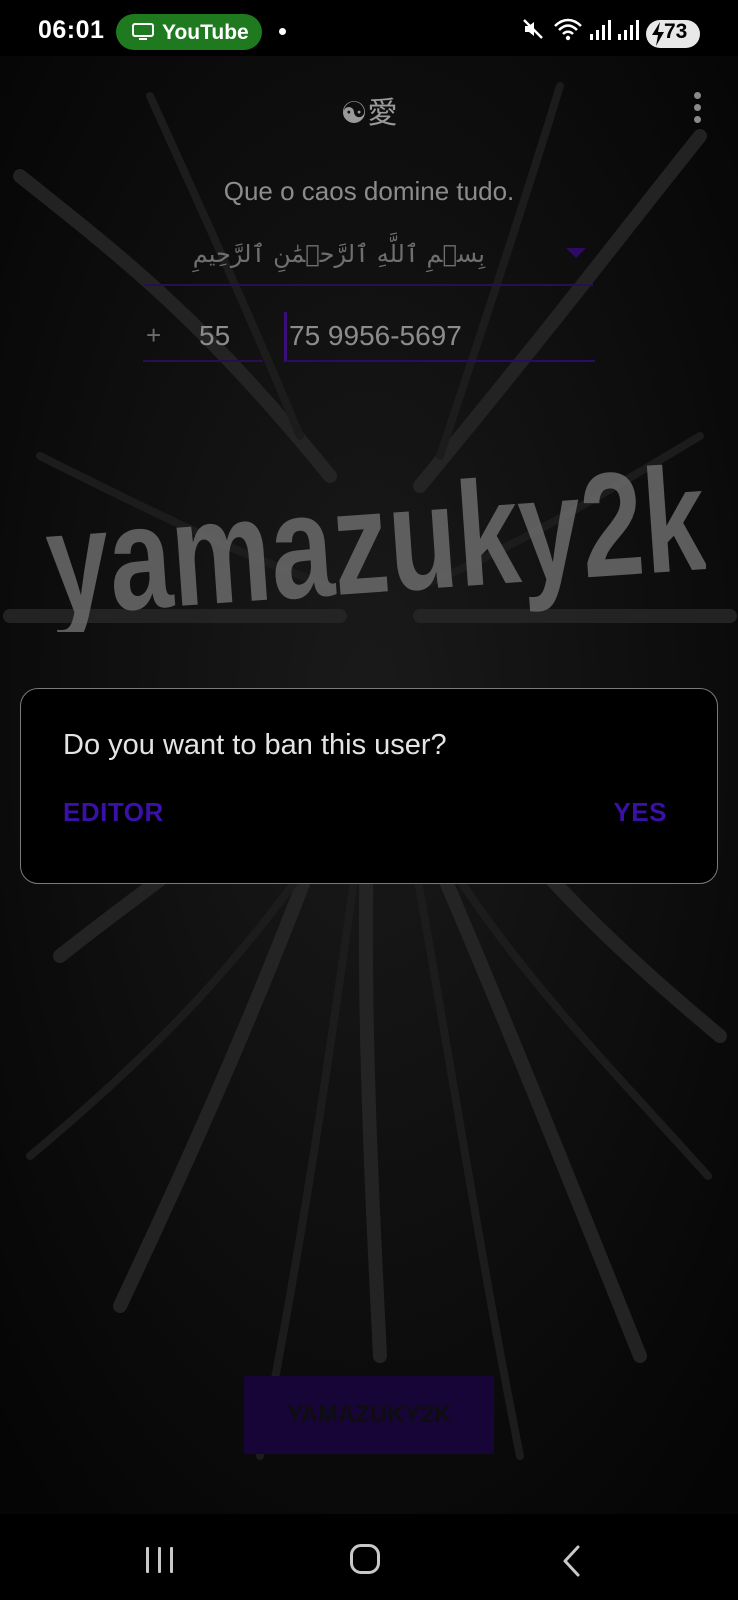  I want to click on logo-watermark: yamazuky2k, so click(376, 542).